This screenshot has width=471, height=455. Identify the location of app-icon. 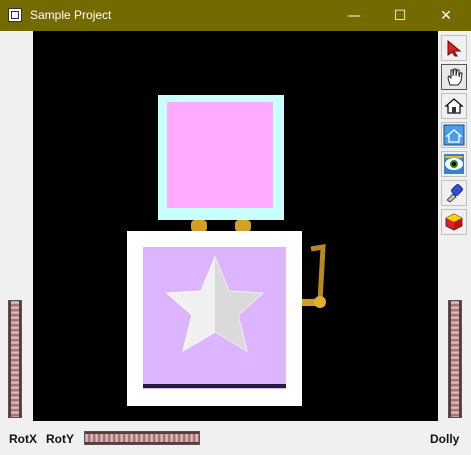
(15, 15).